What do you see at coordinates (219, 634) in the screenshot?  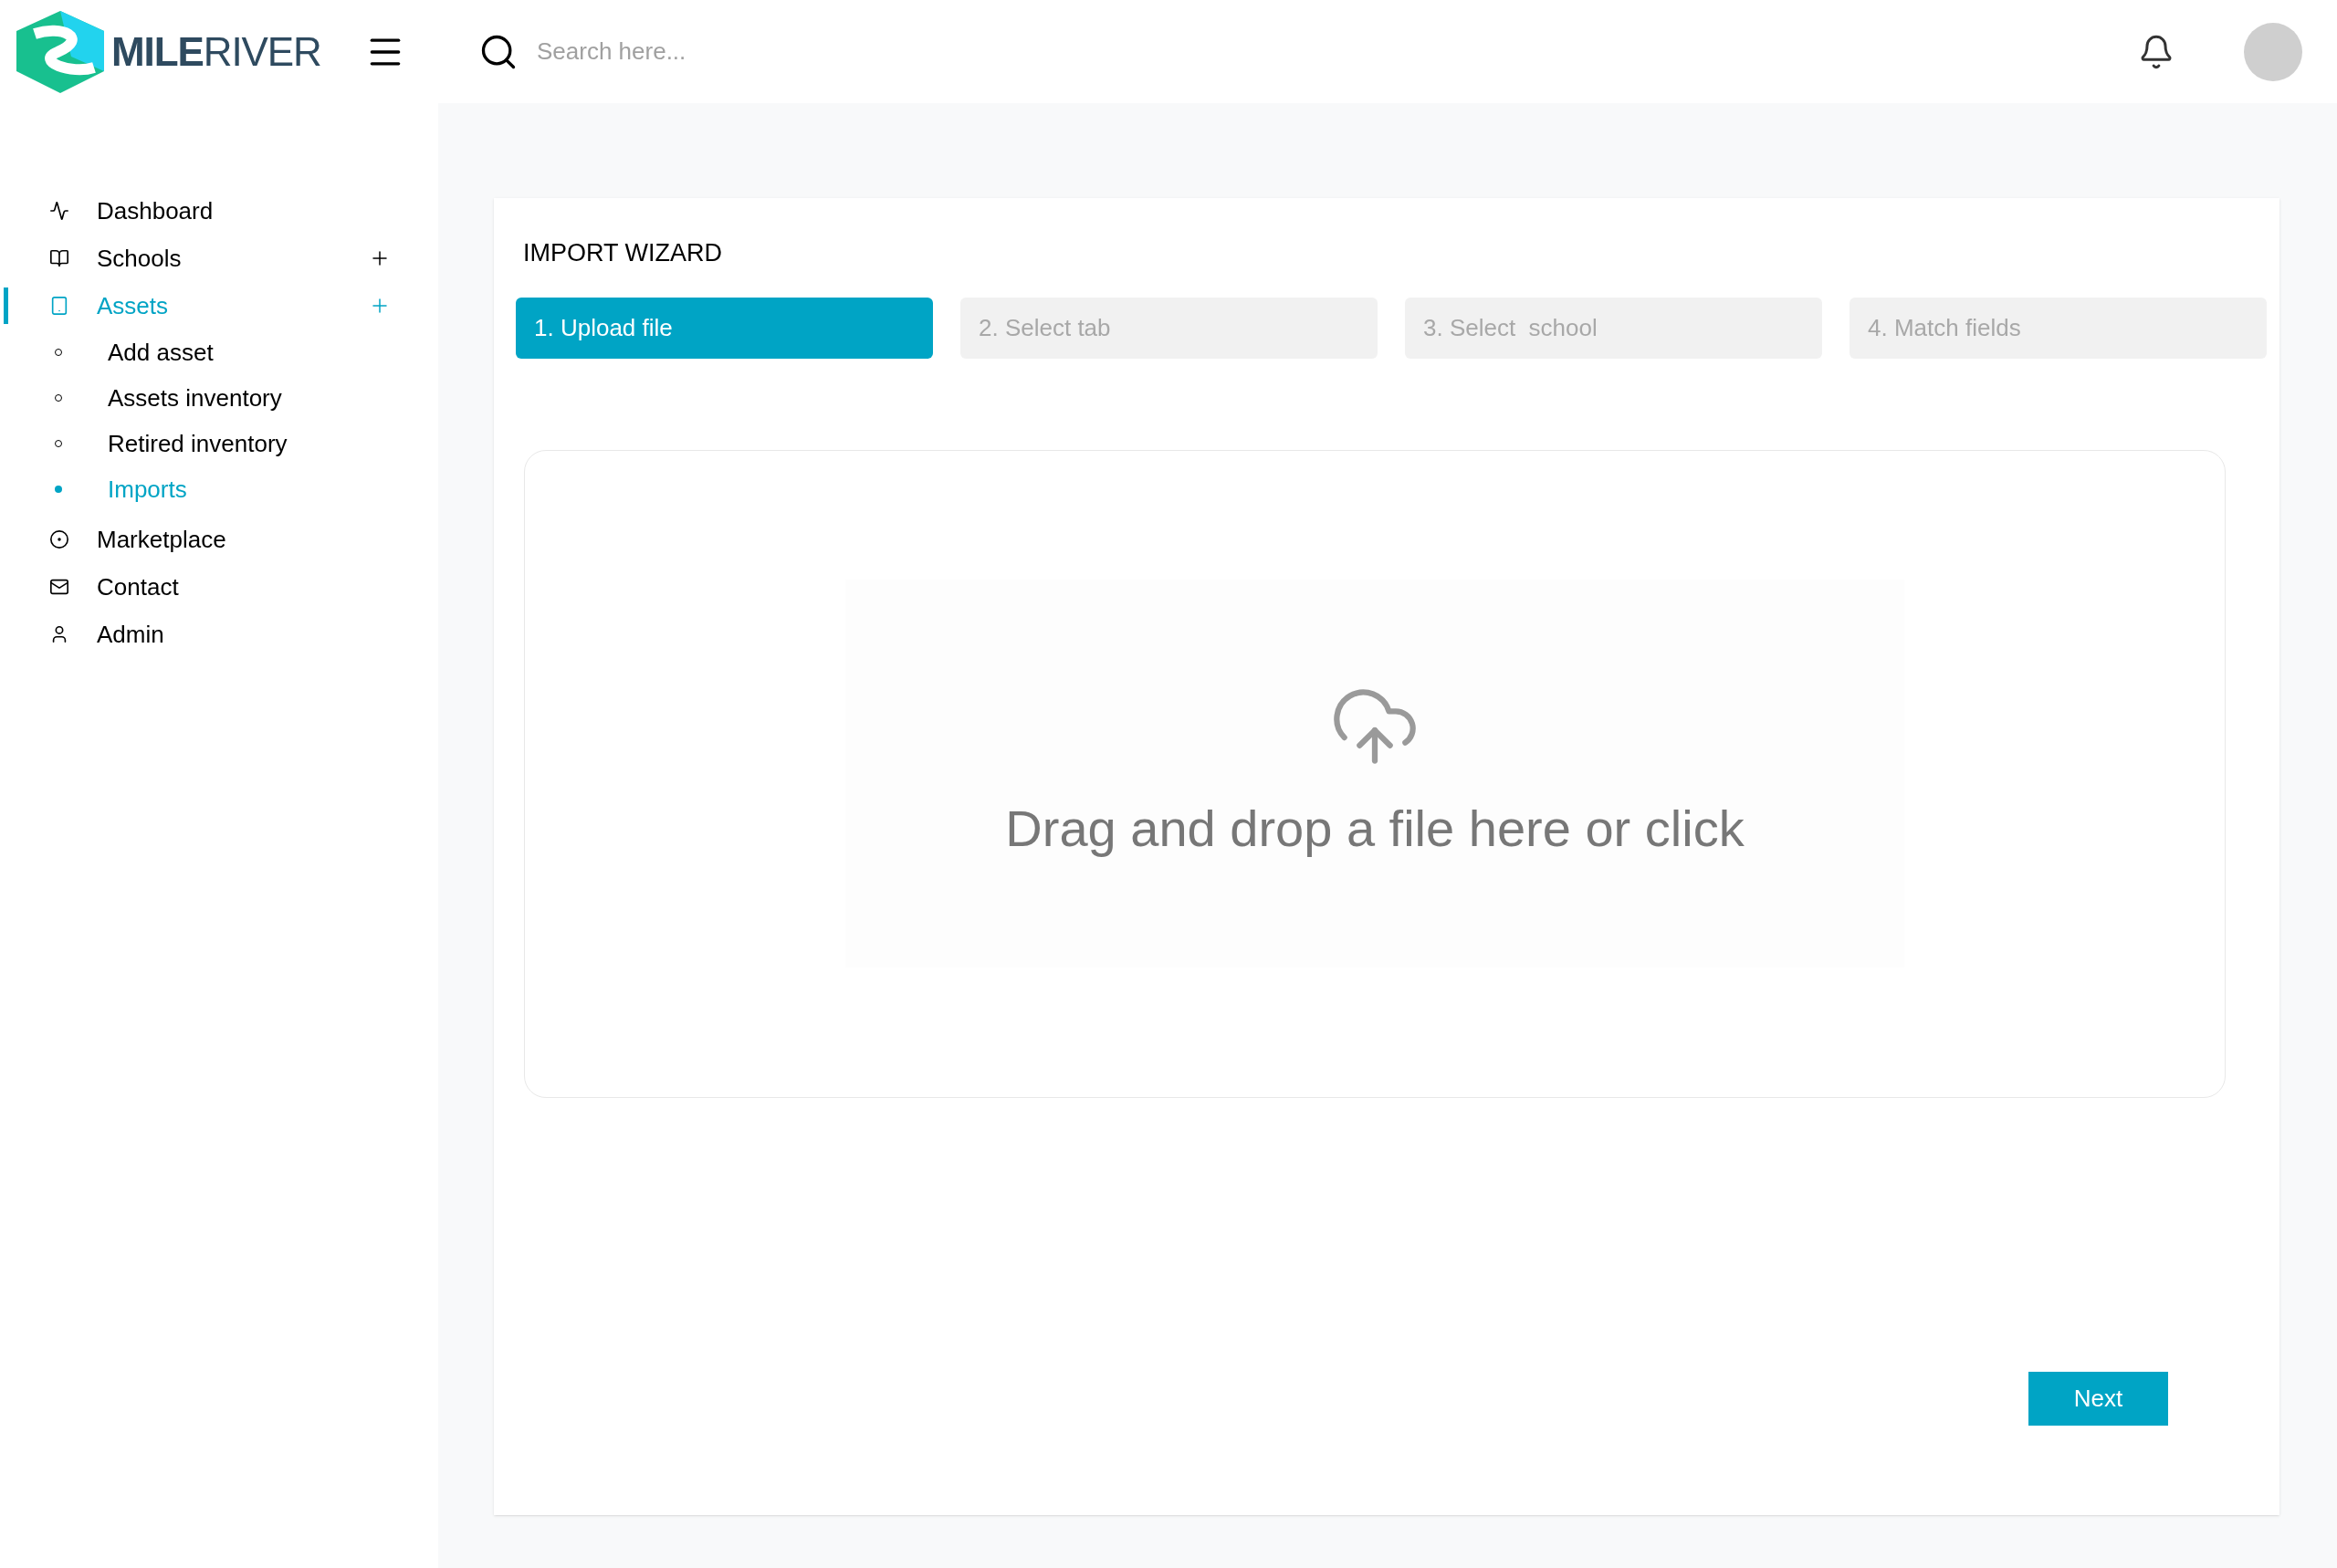 I see `sidebar-item: Admin` at bounding box center [219, 634].